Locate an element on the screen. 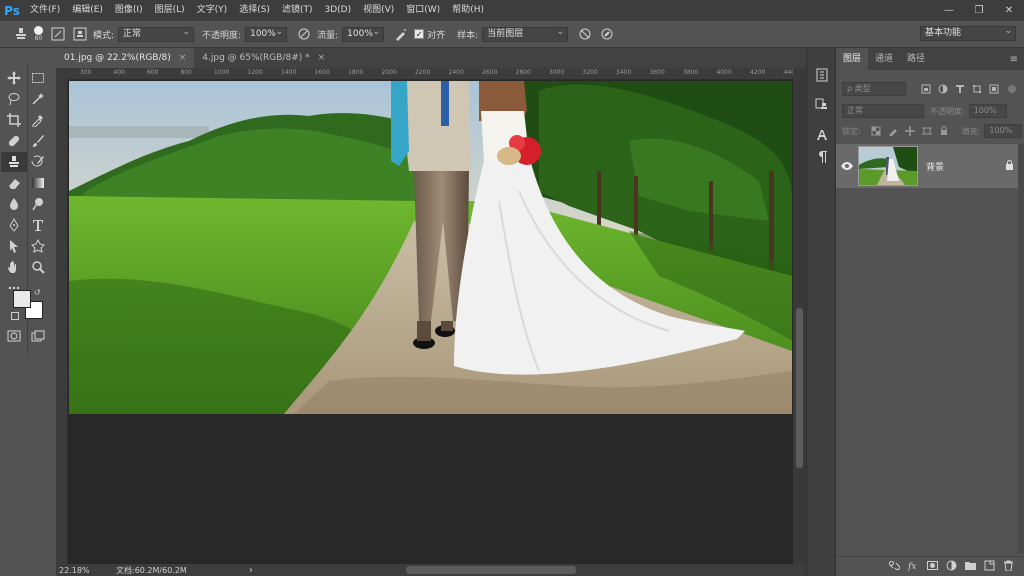 Image resolution: width=1024 pixels, height=576 pixels. gradient-tool-icon is located at coordinates (38, 183).